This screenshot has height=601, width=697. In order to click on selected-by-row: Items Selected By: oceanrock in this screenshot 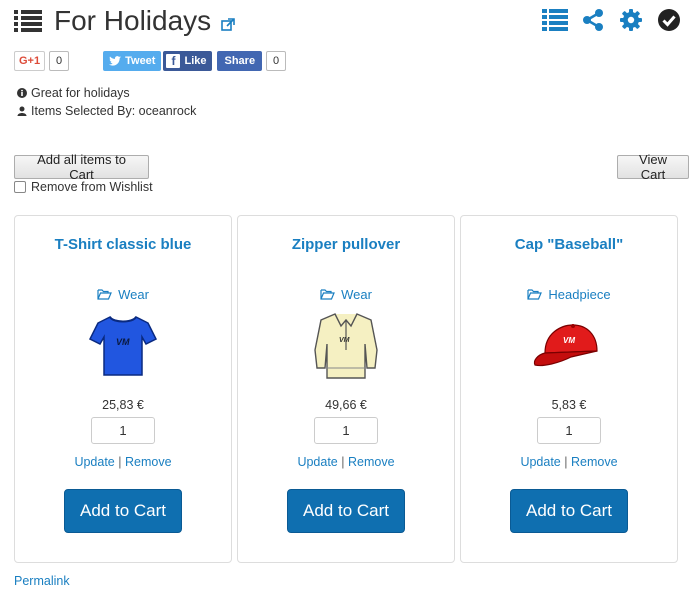, I will do `click(106, 111)`.